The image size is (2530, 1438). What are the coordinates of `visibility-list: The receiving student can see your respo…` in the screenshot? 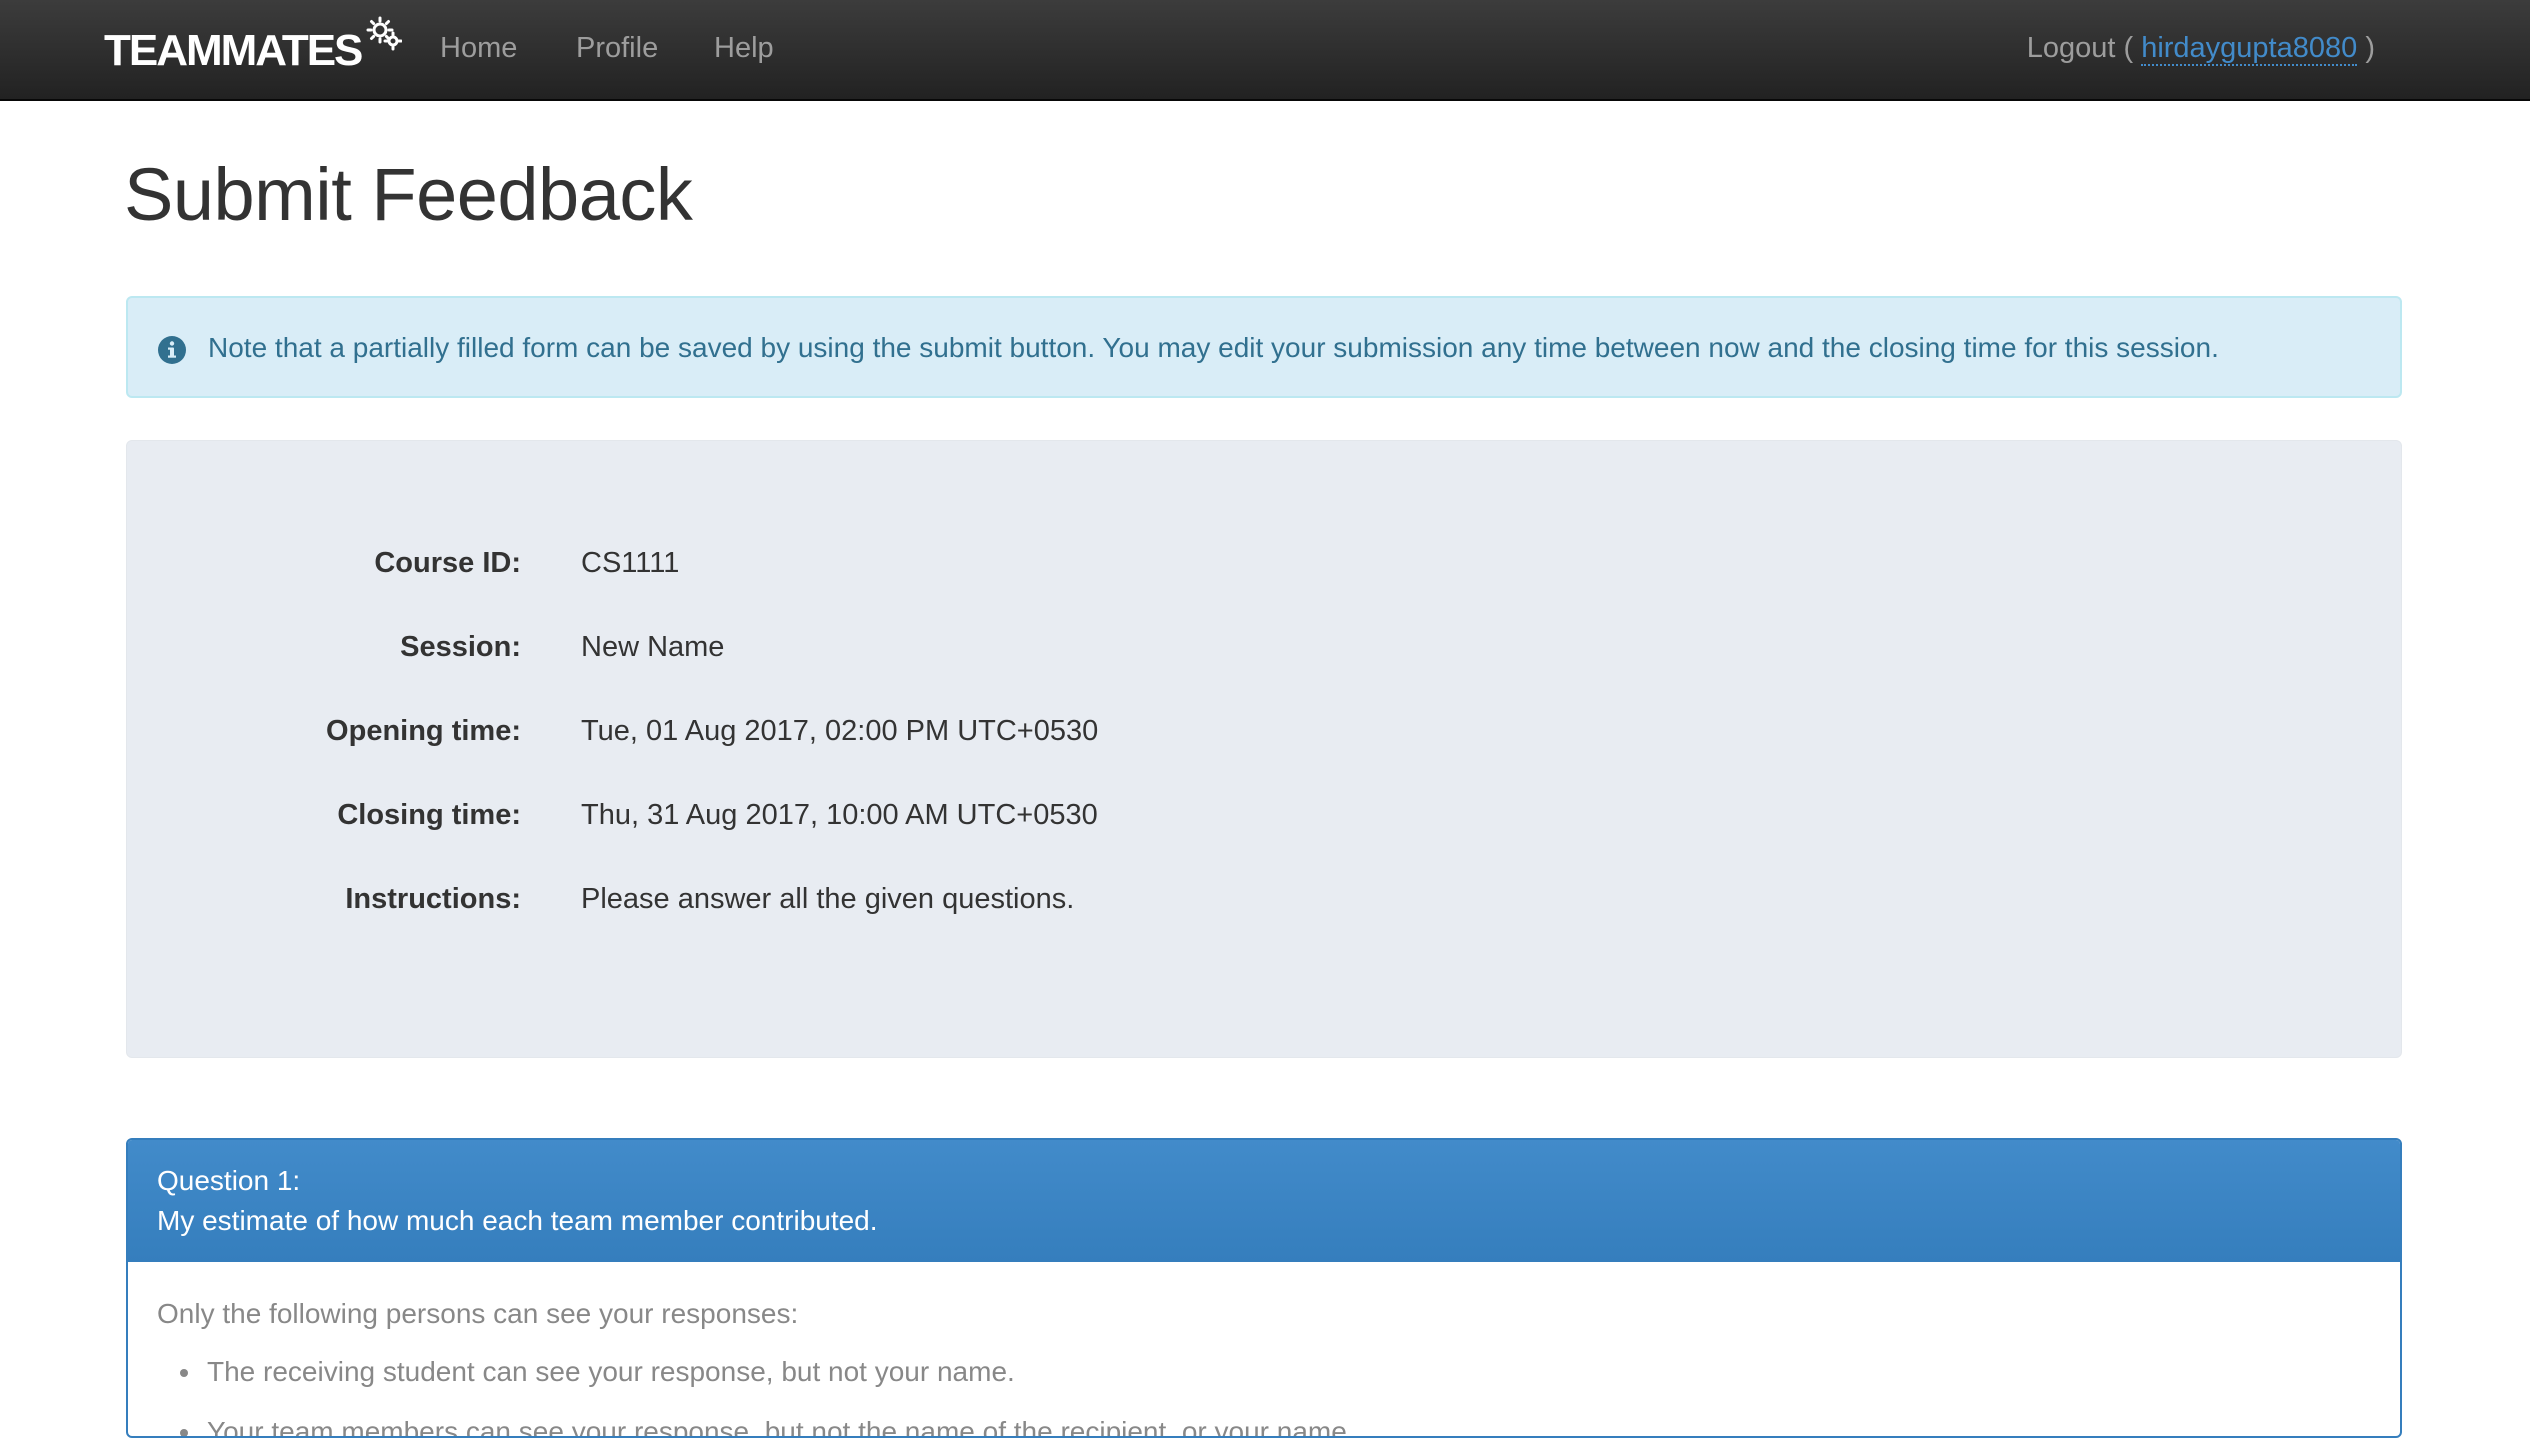 It's located at (756, 1395).